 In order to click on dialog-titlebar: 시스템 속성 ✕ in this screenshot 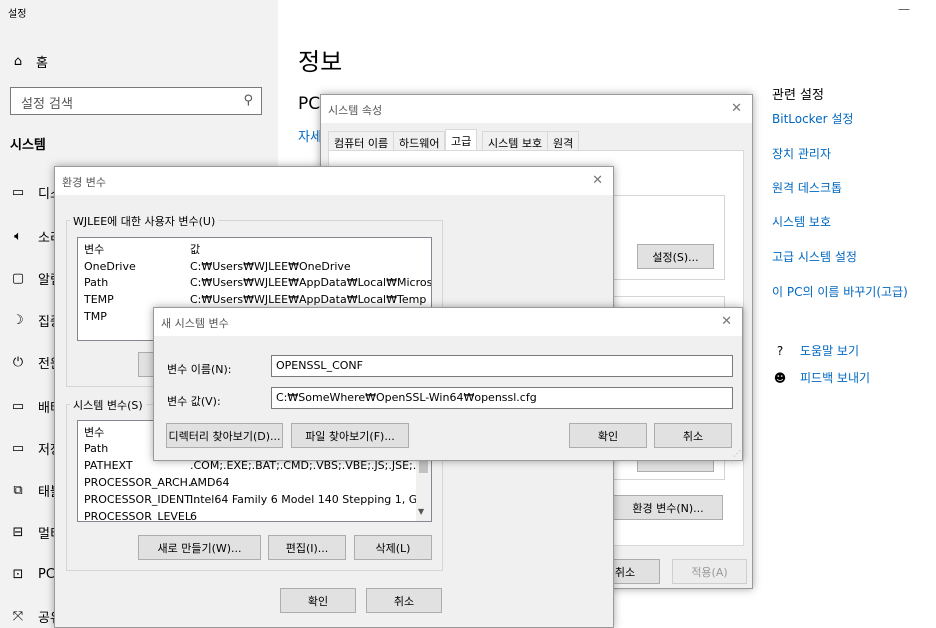, I will do `click(536, 109)`.